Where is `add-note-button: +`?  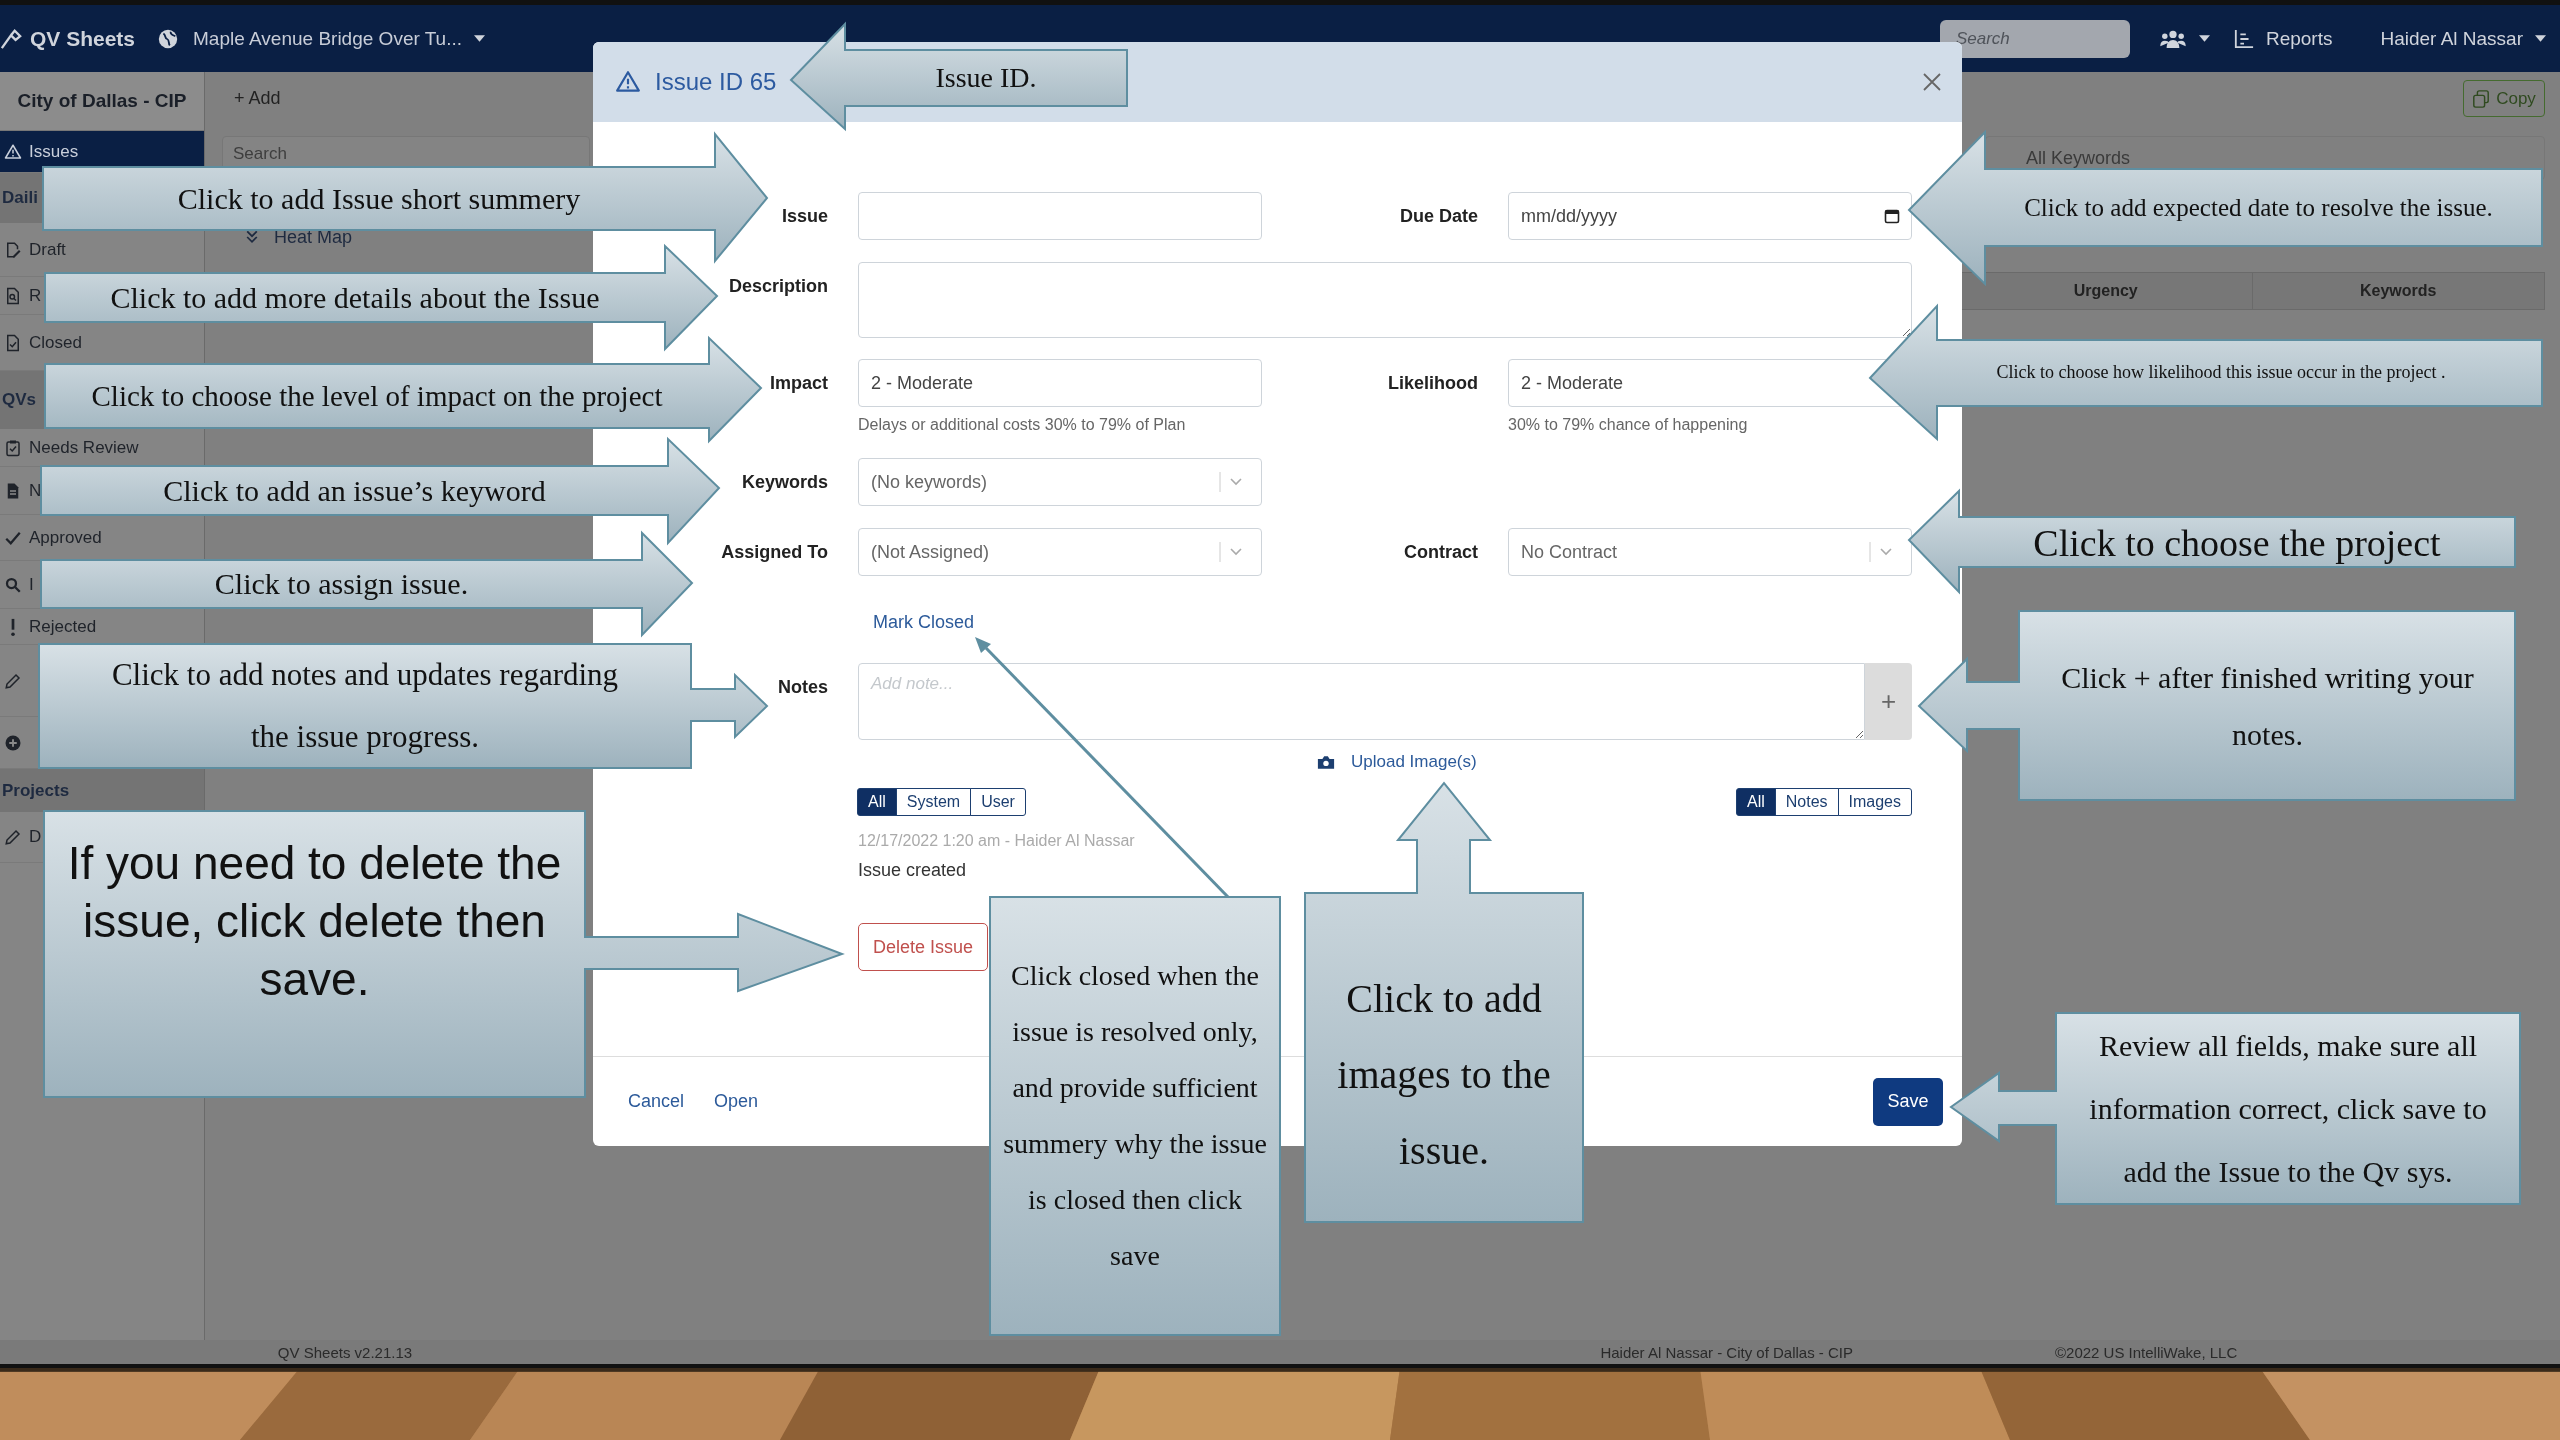
add-note-button: + is located at coordinates (1888, 701).